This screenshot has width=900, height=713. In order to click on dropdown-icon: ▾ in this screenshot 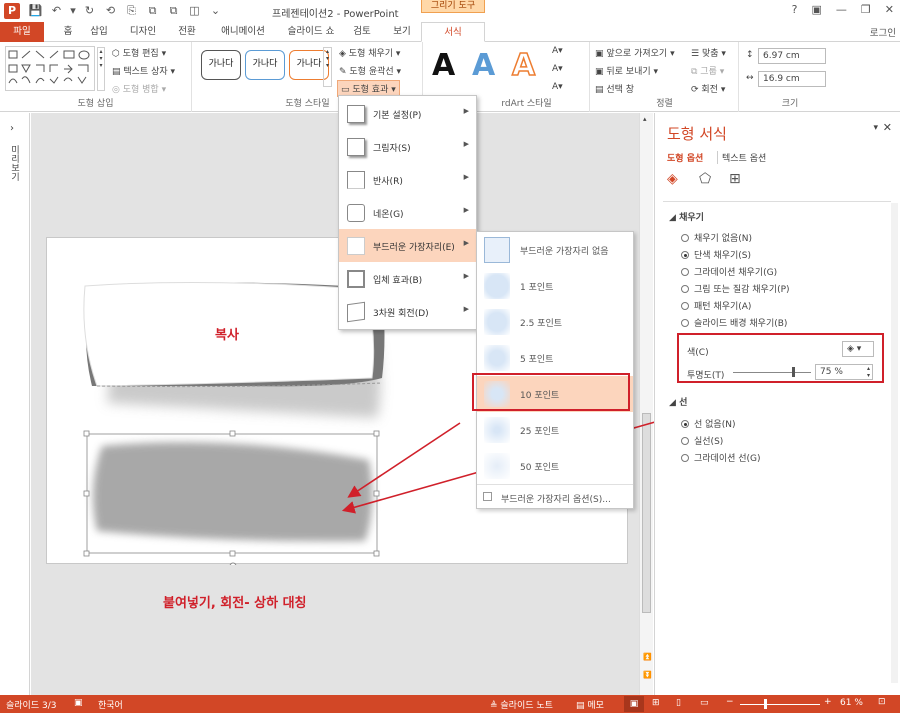, I will do `click(73, 10)`.